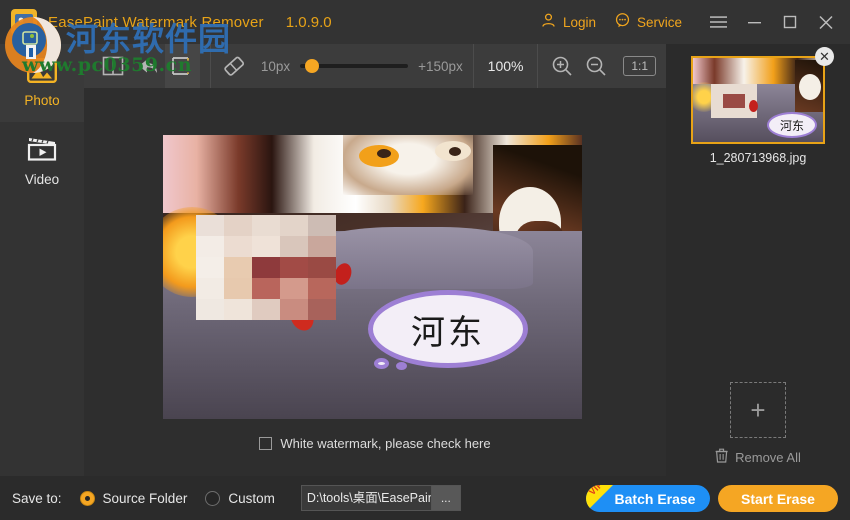  I want to click on white-watermark-label: White watermark, please check here, so click(385, 443).